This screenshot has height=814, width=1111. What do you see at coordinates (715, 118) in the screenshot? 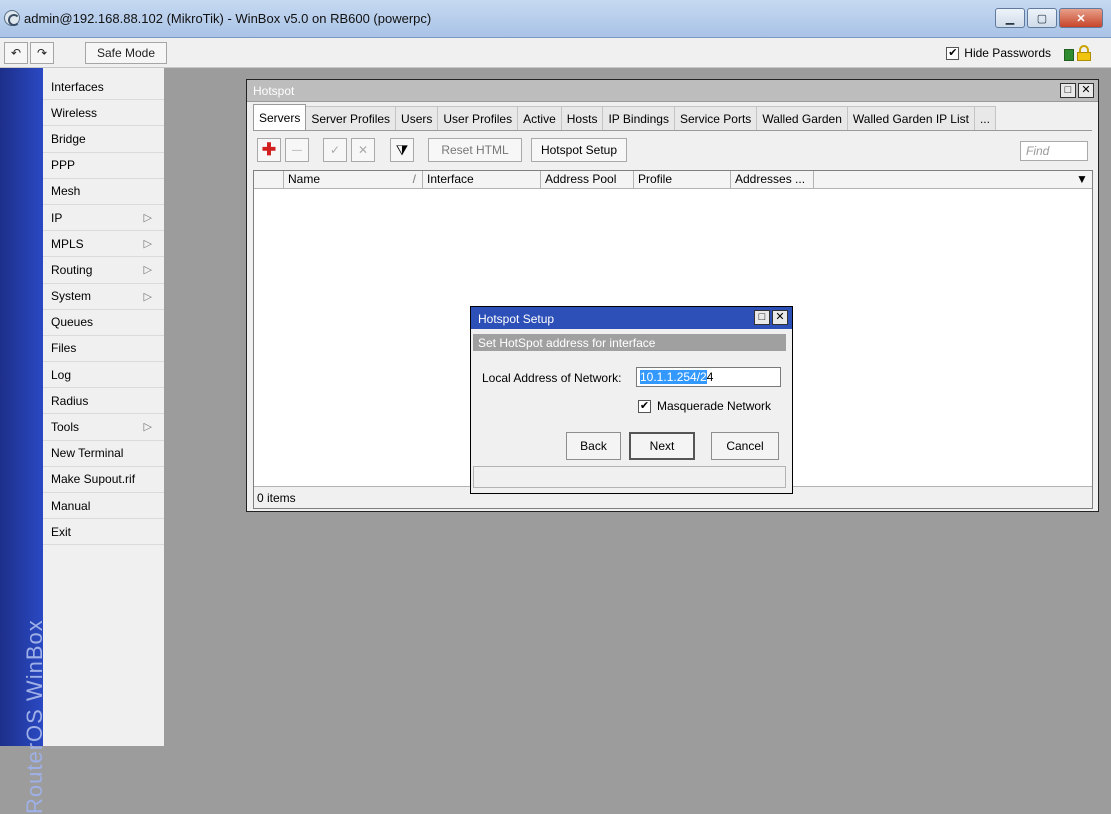
I see `tab-service-ports: Service Ports` at bounding box center [715, 118].